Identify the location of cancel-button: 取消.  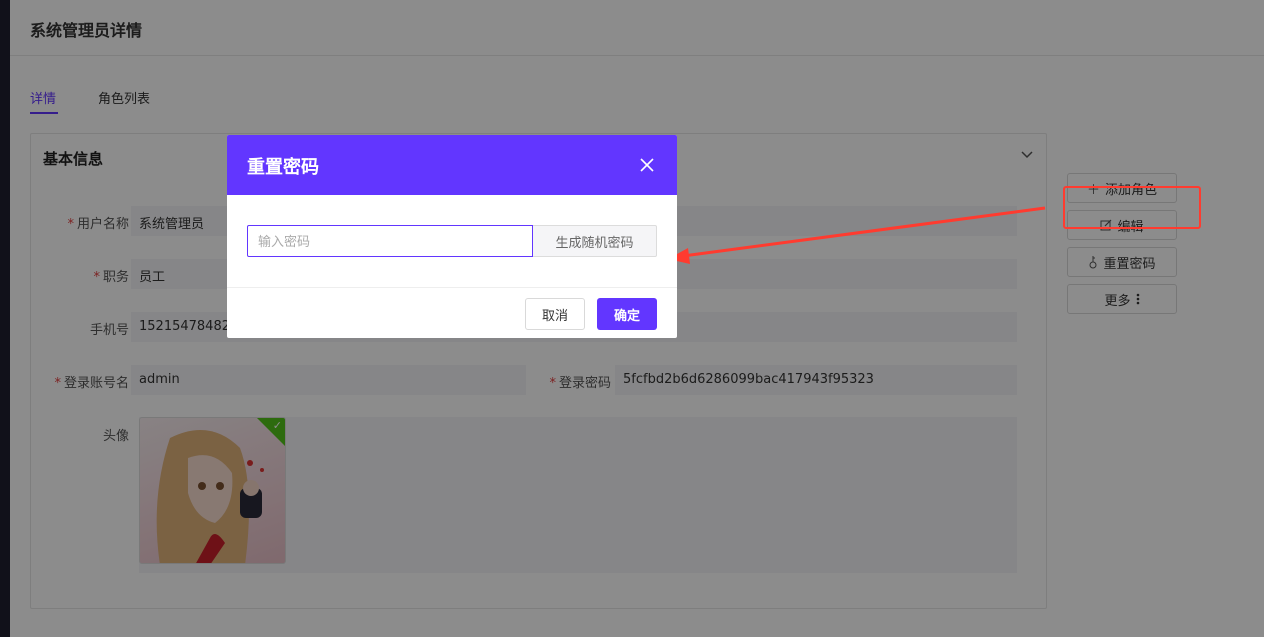
(555, 314).